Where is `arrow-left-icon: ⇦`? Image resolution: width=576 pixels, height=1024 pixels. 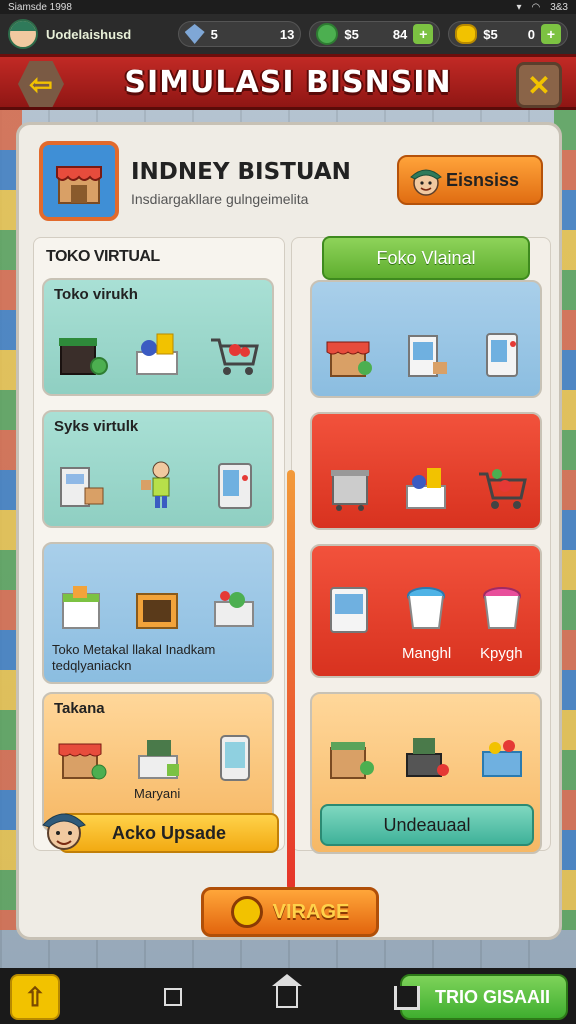
arrow-left-icon: ⇦ is located at coordinates (41, 84).